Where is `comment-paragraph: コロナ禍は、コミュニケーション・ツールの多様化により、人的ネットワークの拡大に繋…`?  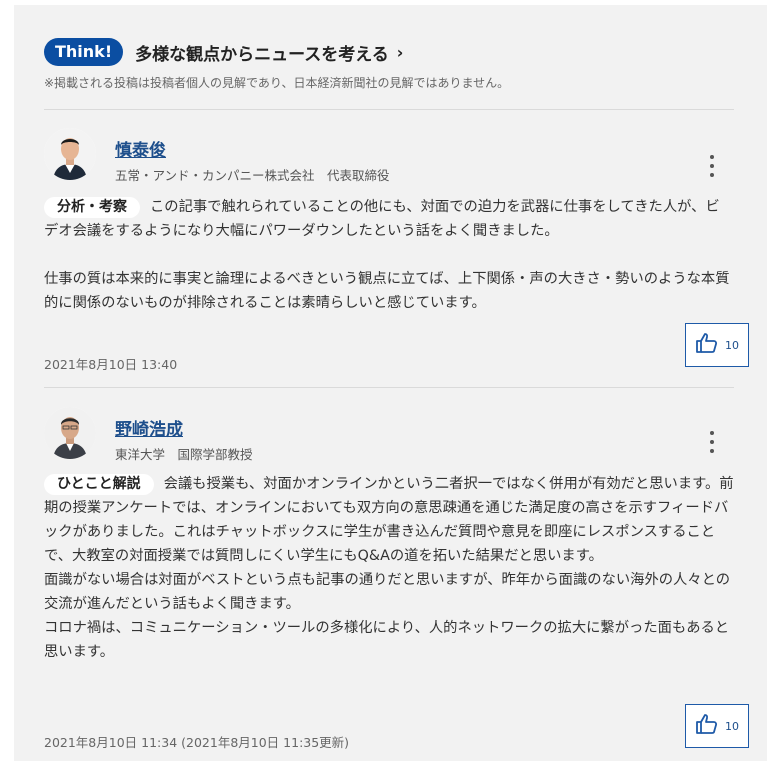 comment-paragraph: コロナ禍は、コミュニケーション・ツールの多様化により、人的ネットワークの拡大に繋… is located at coordinates (387, 640).